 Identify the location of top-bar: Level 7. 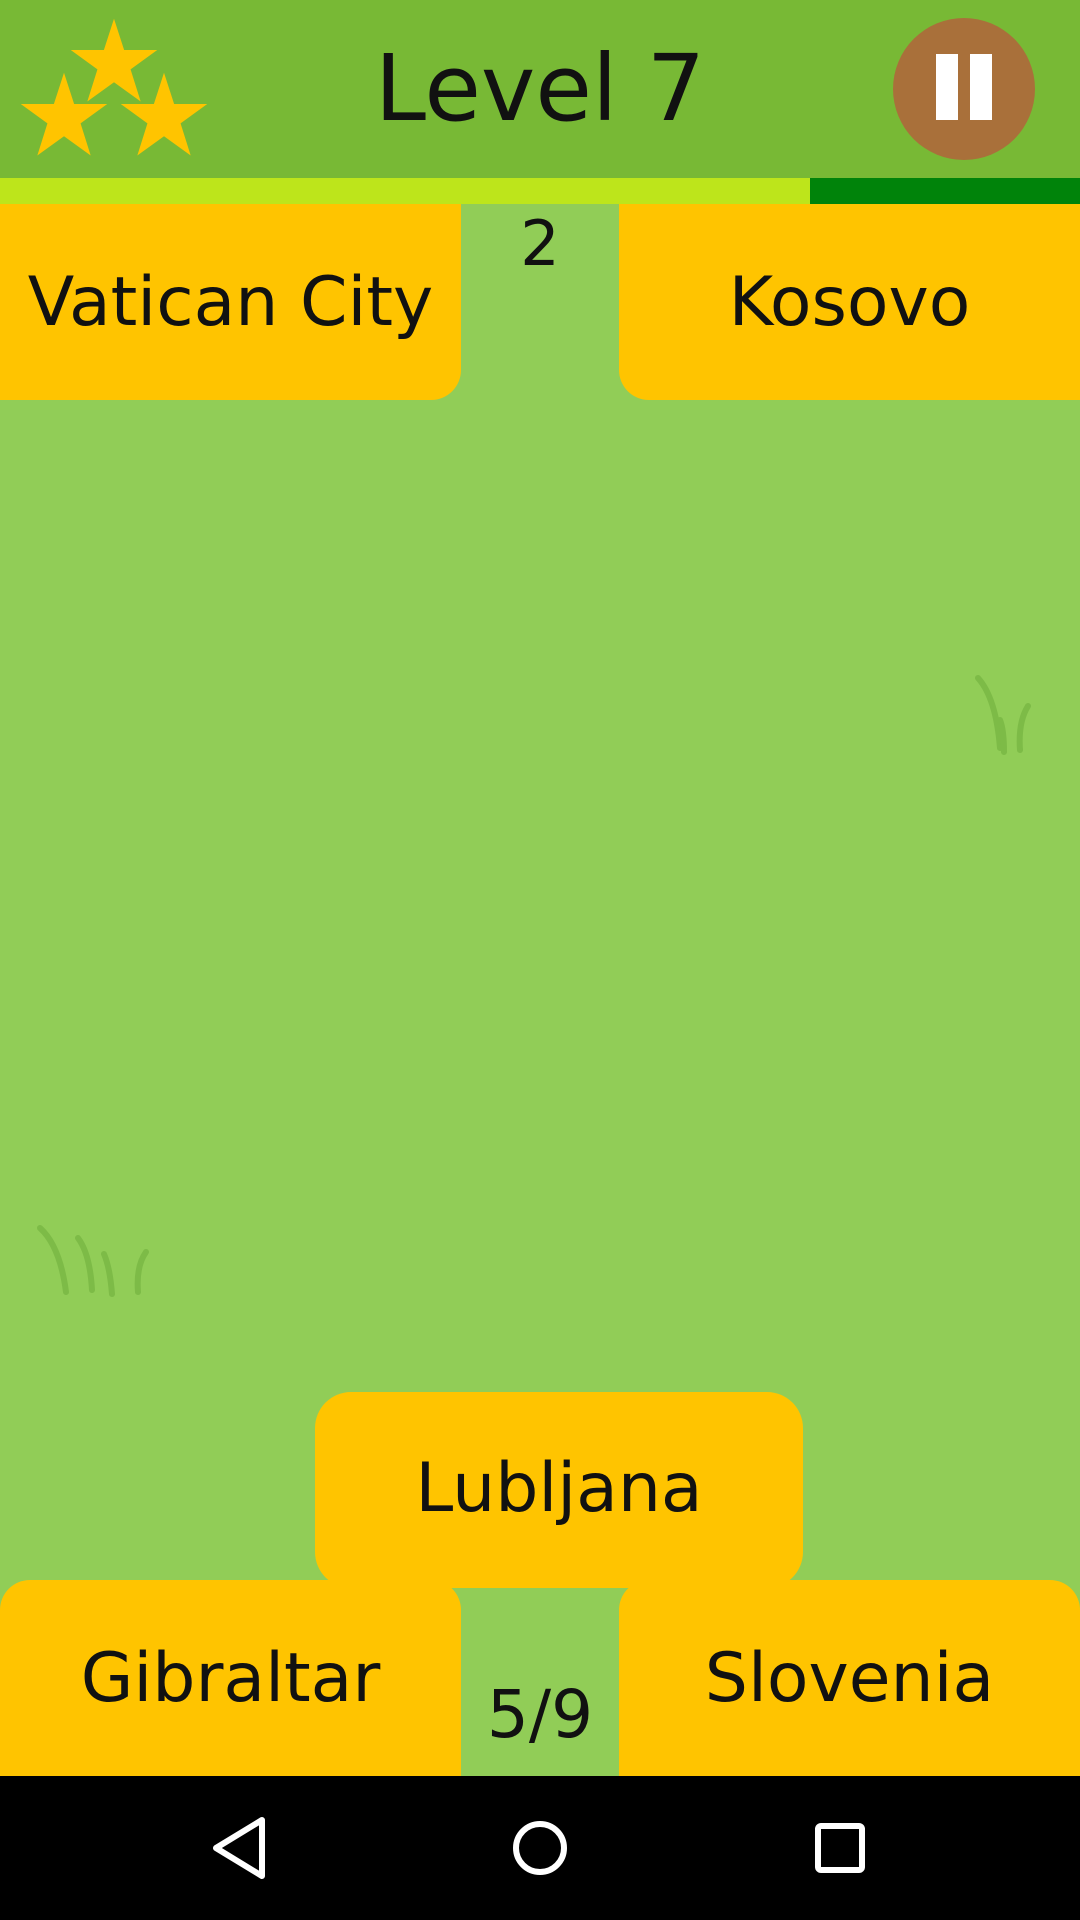
(540, 89).